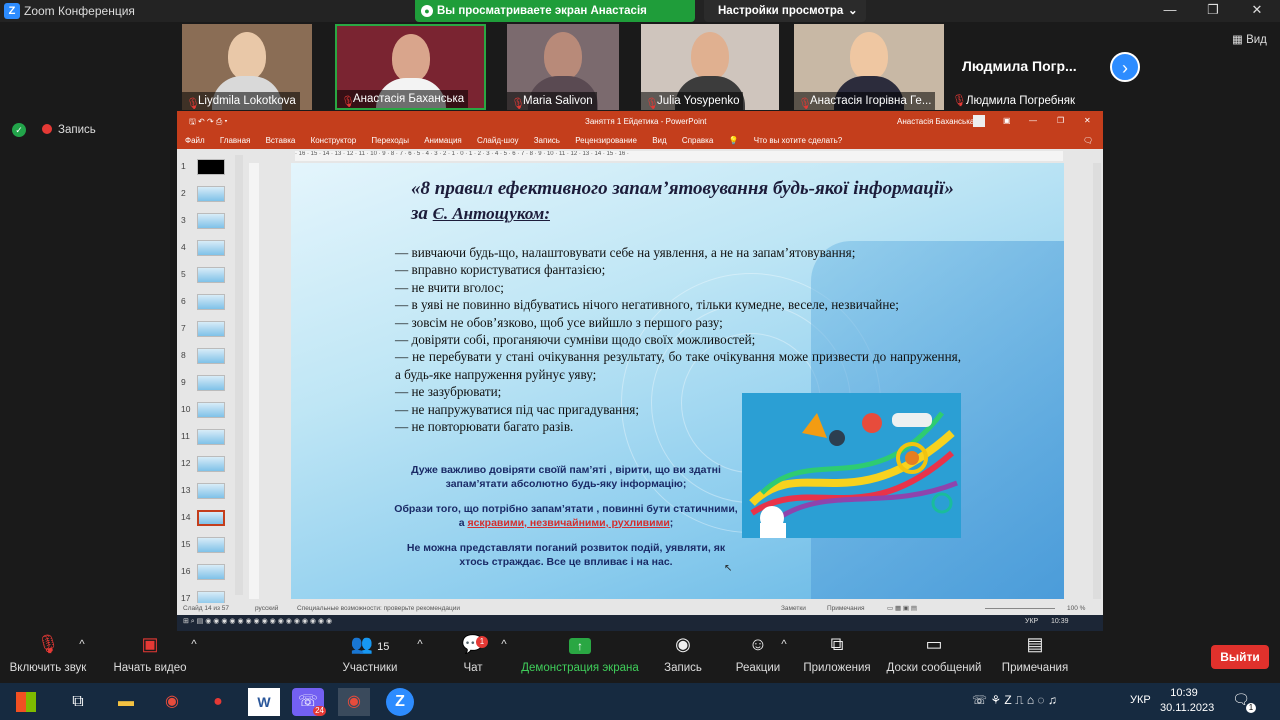  What do you see at coordinates (172, 702) in the screenshot?
I see `chrome-icon: ◉` at bounding box center [172, 702].